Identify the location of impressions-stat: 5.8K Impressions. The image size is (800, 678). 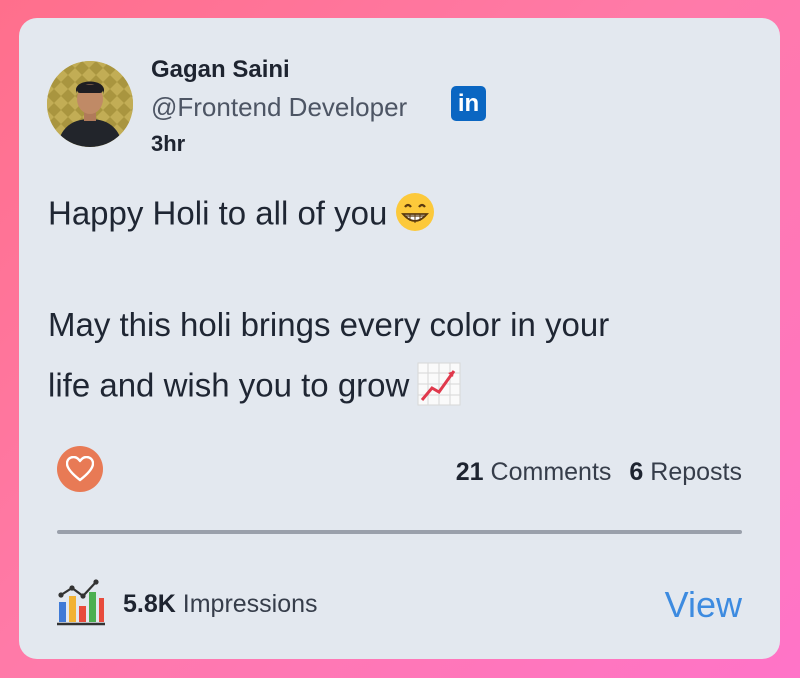
(220, 604).